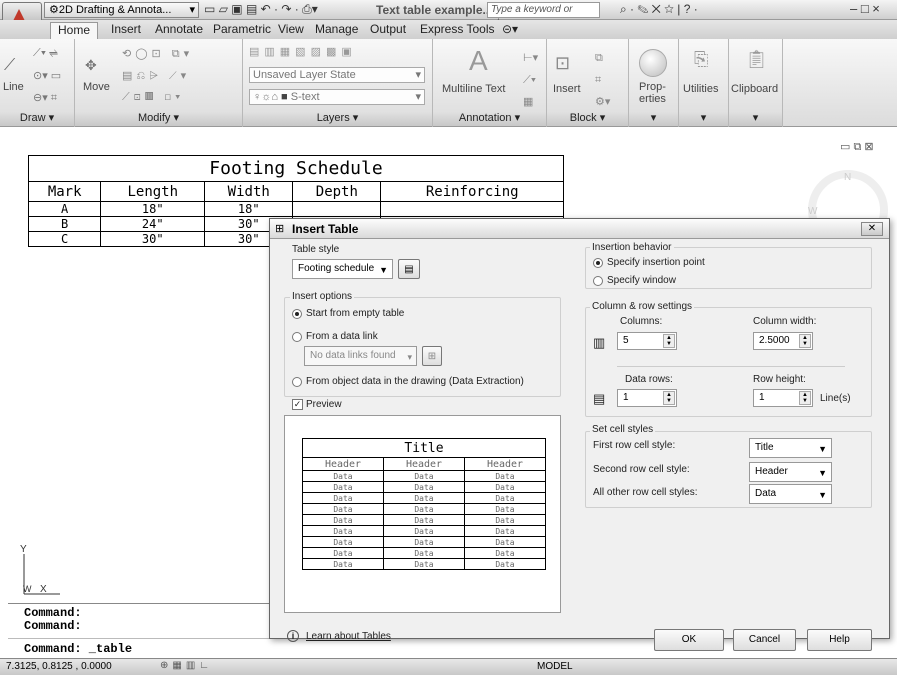 This screenshot has width=897, height=675. I want to click on redo-icon: ↷, so click(286, 9).